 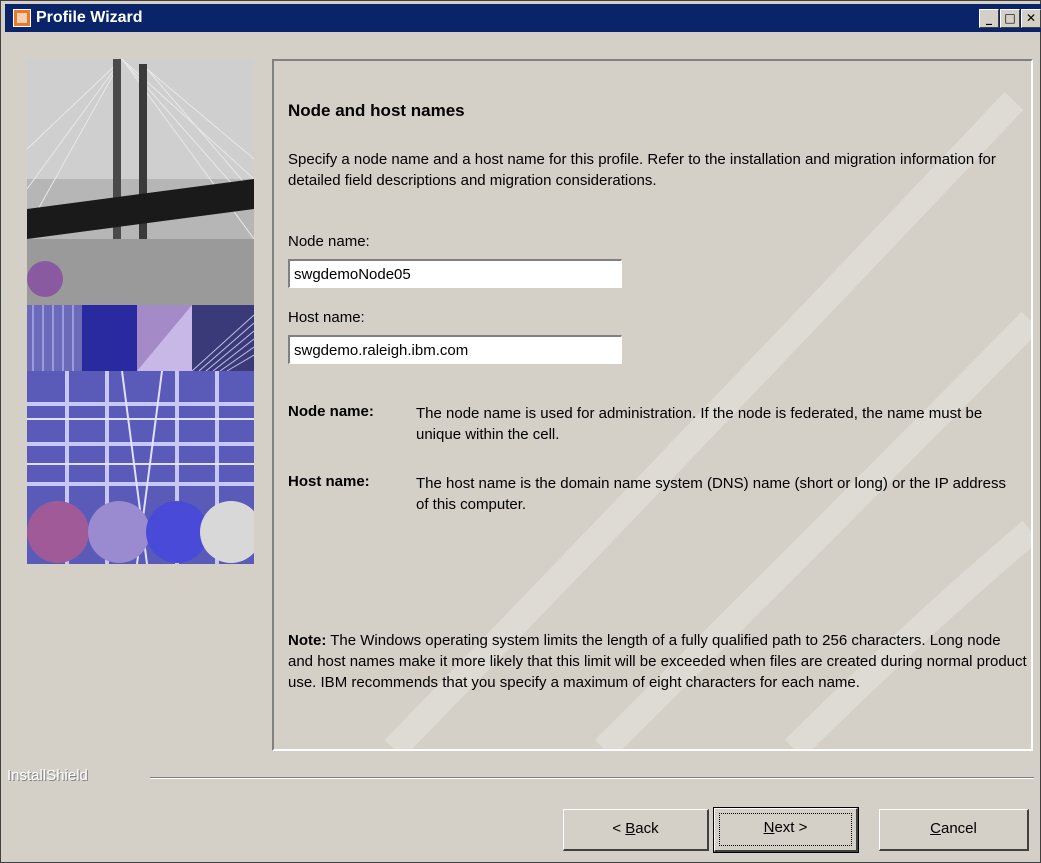 I want to click on window-title: Profile Wizard, so click(x=89, y=17).